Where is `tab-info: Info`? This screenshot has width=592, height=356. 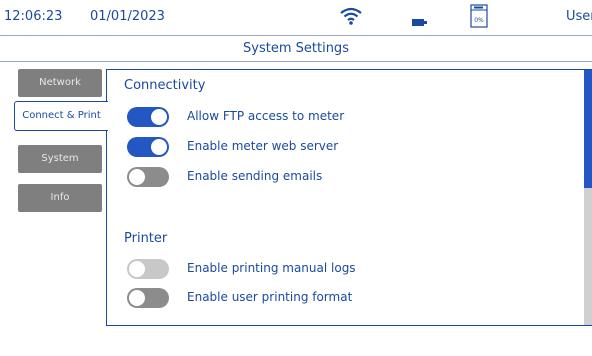
tab-info: Info is located at coordinates (60, 198).